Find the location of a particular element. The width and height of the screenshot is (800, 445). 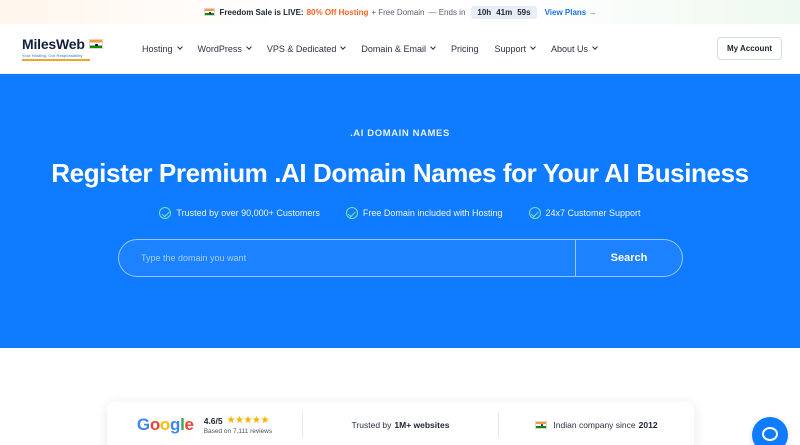

websites-stat: Trusted by 1M+ websites is located at coordinates (400, 425).